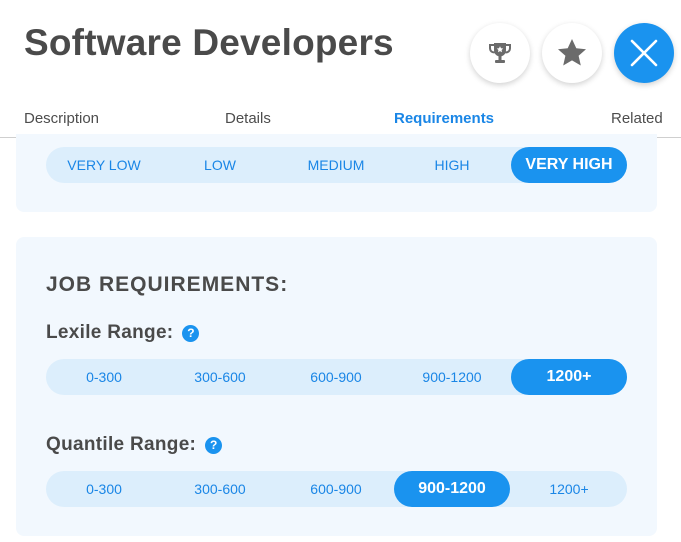 The image size is (681, 542). What do you see at coordinates (637, 118) in the screenshot?
I see `tab-related: Related` at bounding box center [637, 118].